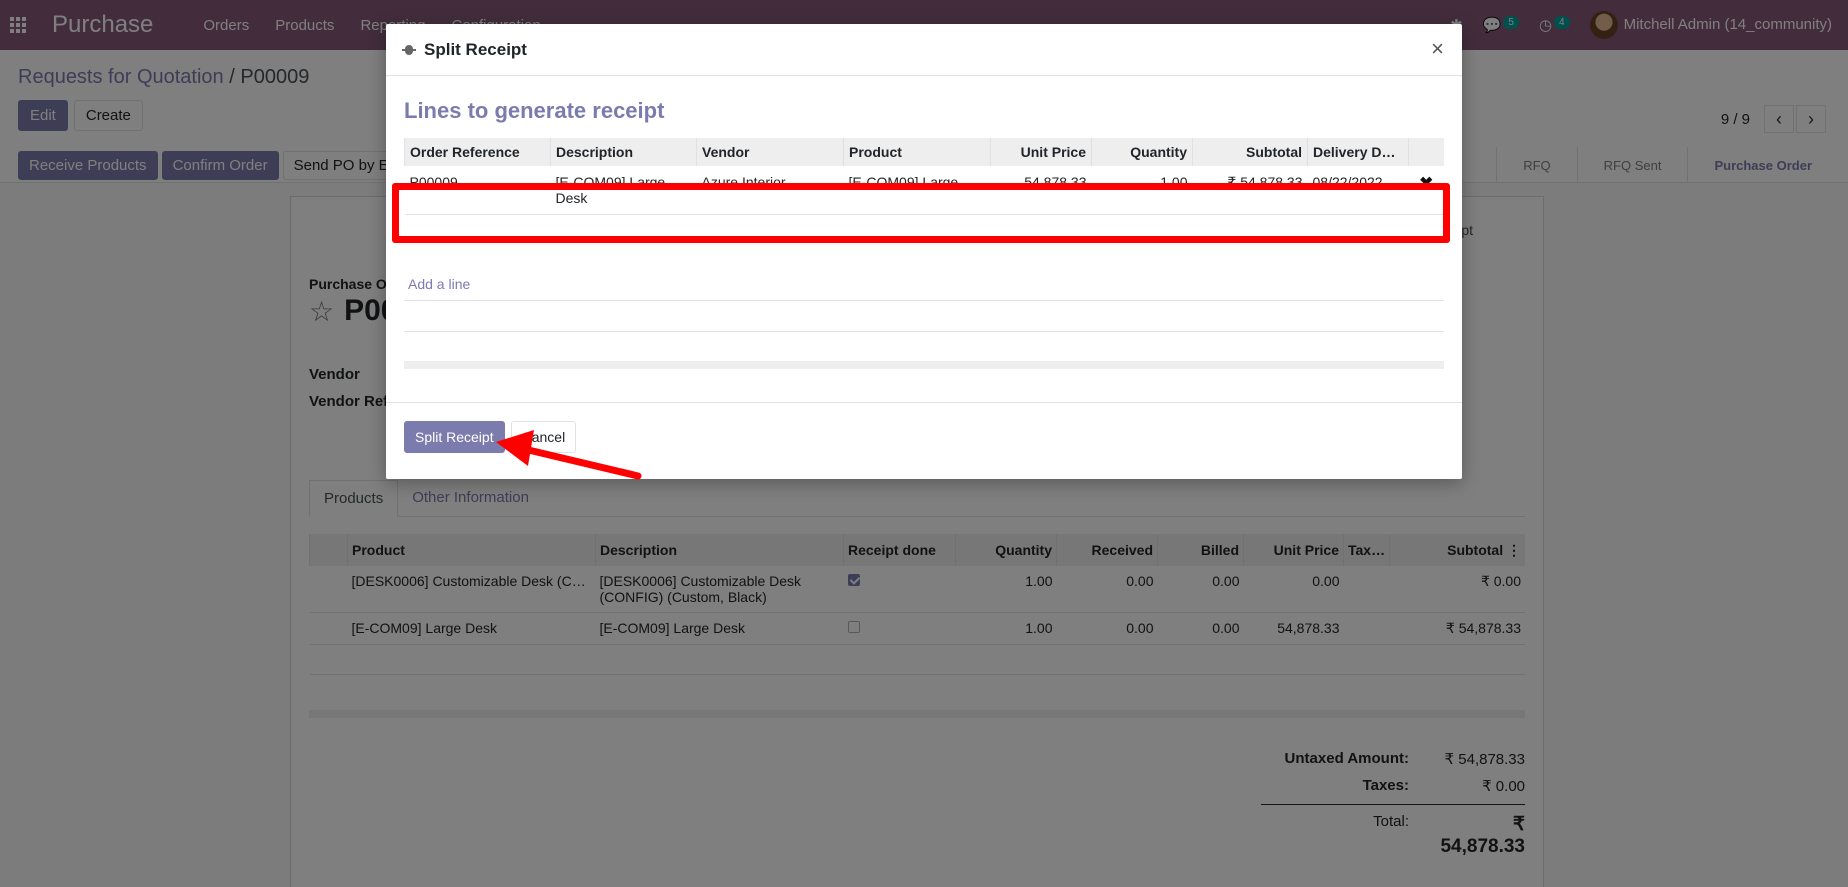 The width and height of the screenshot is (1848, 887). What do you see at coordinates (409, 50) in the screenshot?
I see `bug-icon` at bounding box center [409, 50].